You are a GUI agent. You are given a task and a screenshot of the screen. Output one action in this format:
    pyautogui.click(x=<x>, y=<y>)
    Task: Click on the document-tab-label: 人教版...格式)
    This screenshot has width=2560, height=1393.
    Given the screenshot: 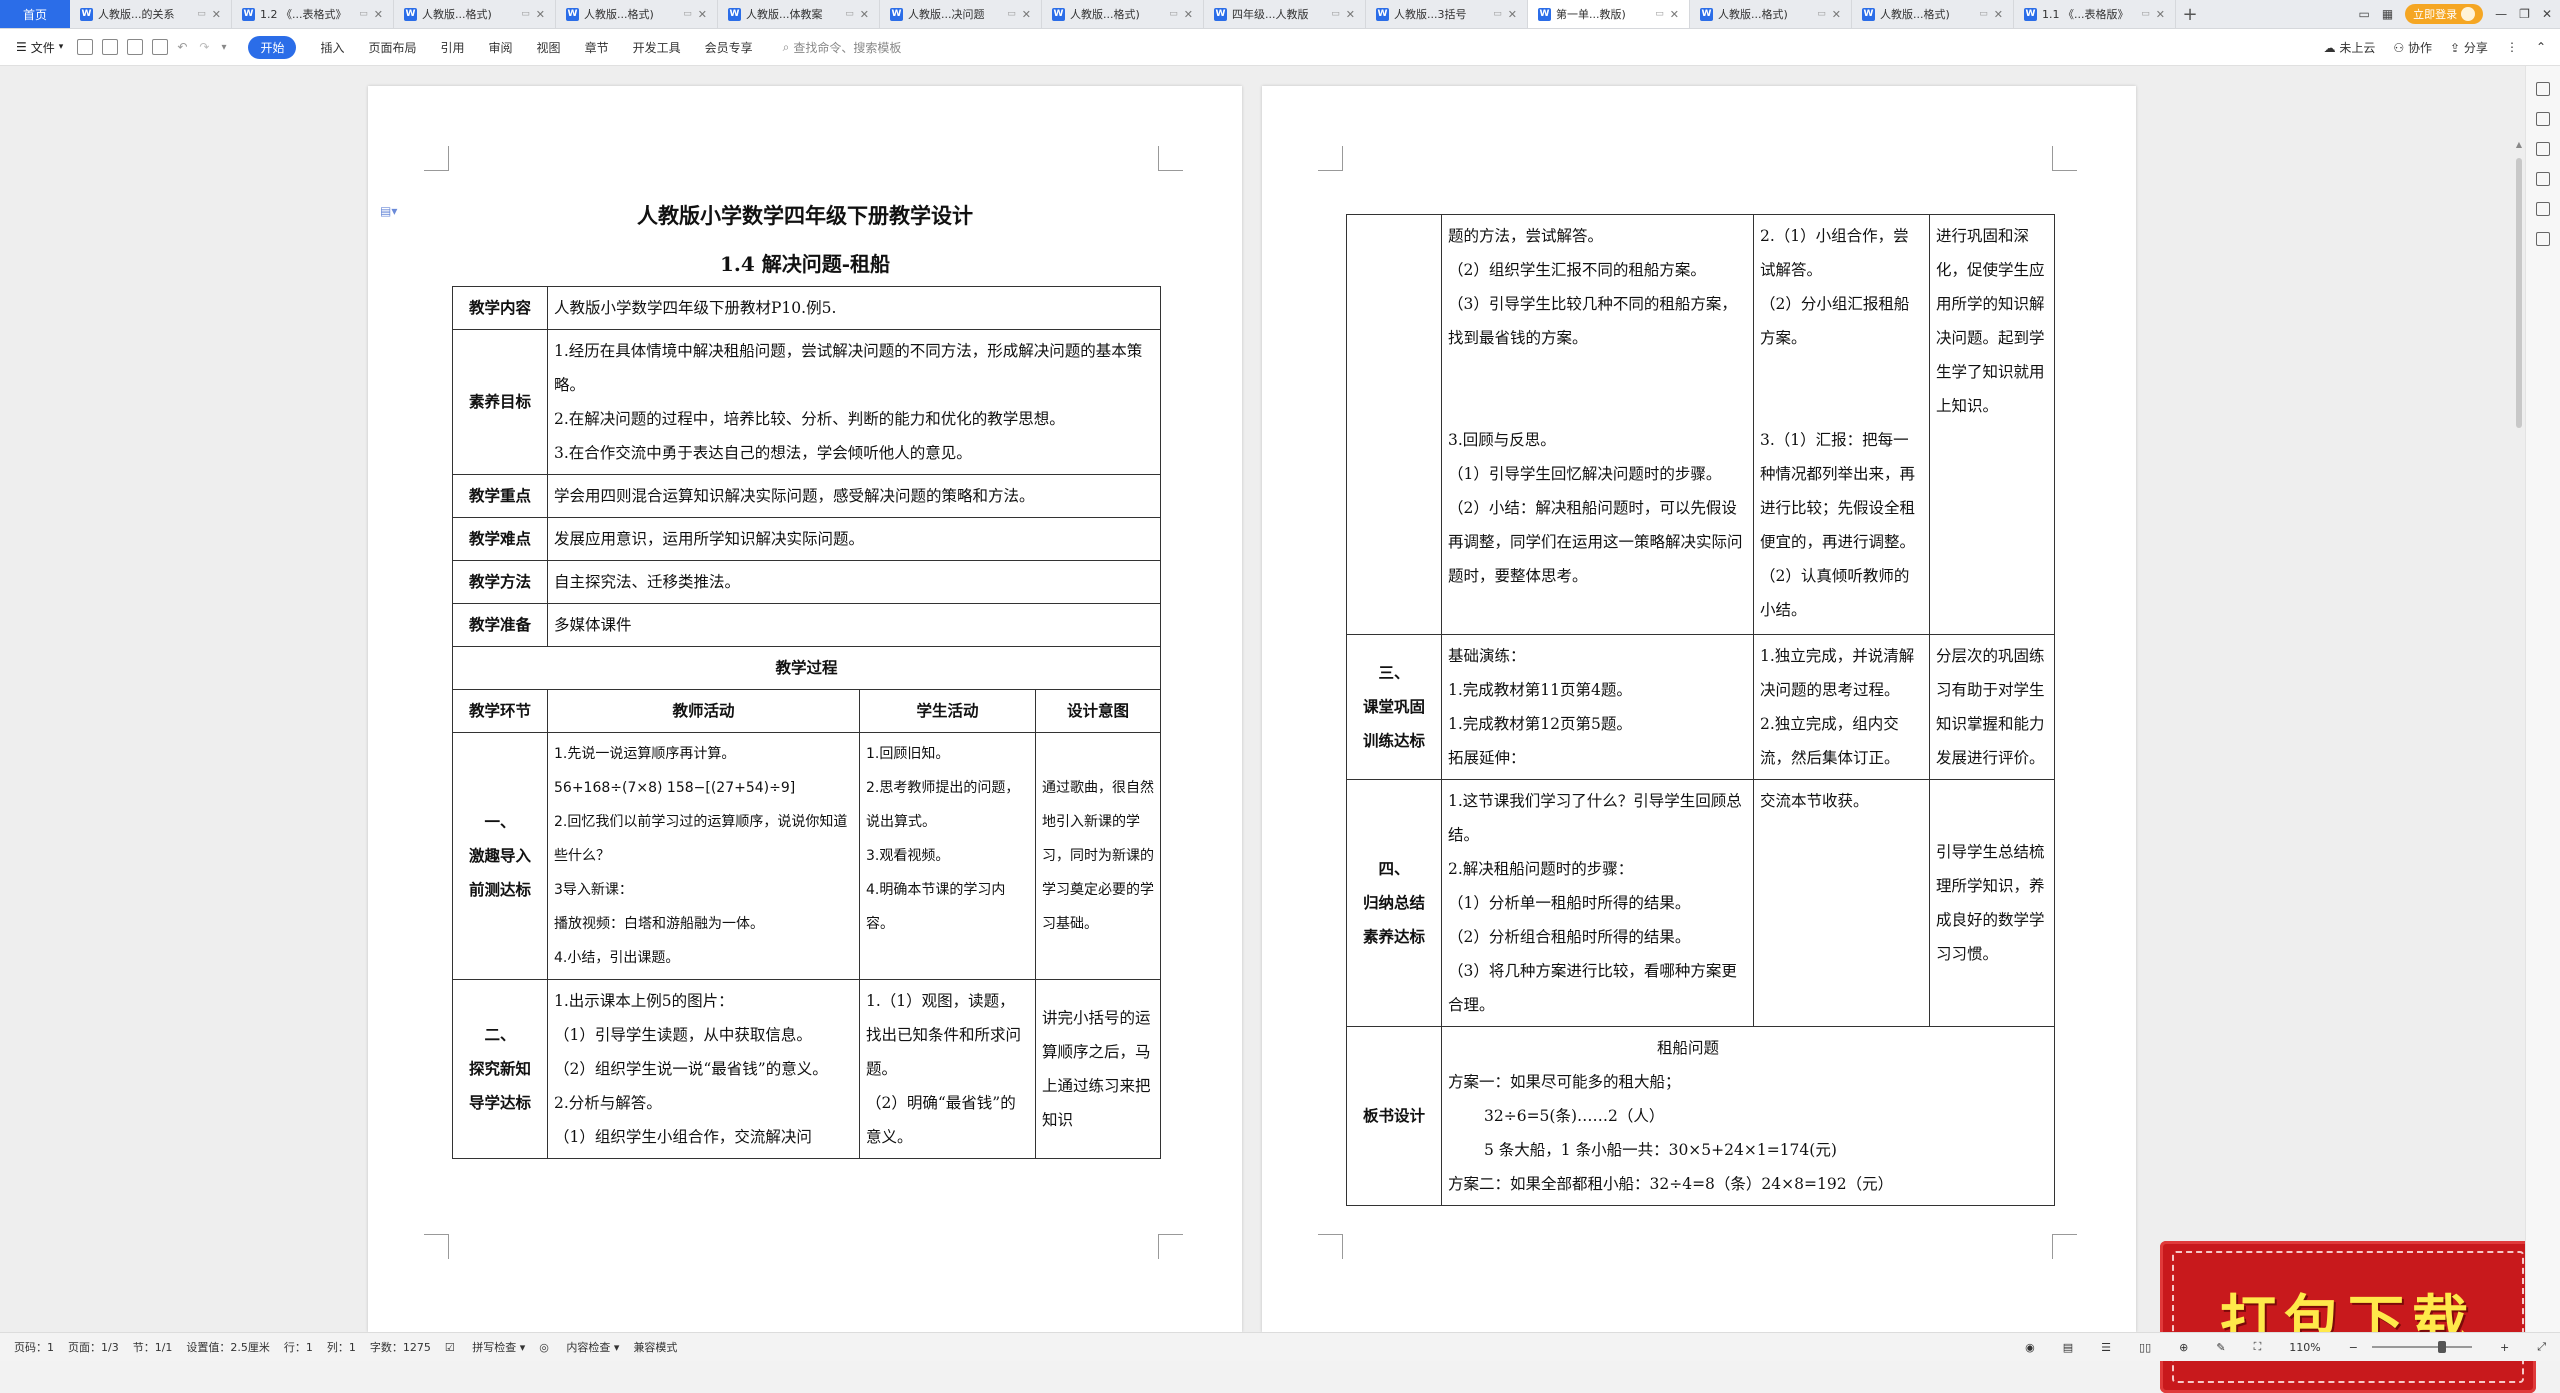 What is the action you would take?
    pyautogui.click(x=619, y=14)
    